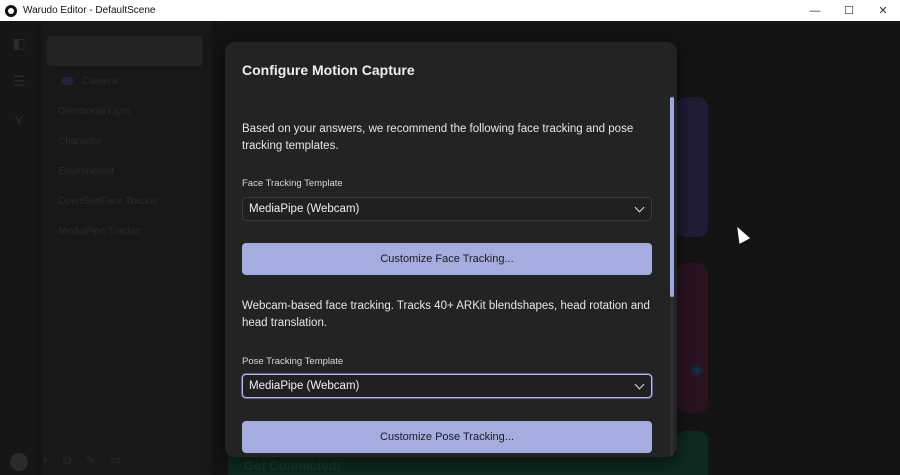  Describe the element at coordinates (100, 81) in the screenshot. I see `hierarchy-item-camera: Camera` at that location.